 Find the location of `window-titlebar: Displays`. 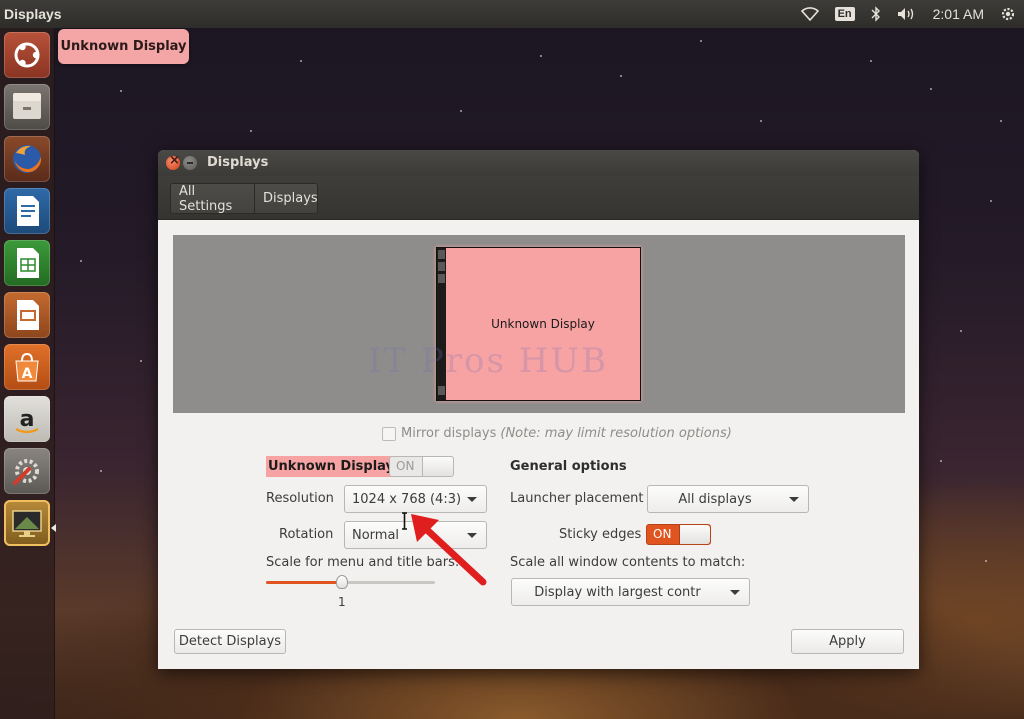

window-titlebar: Displays is located at coordinates (538, 163).